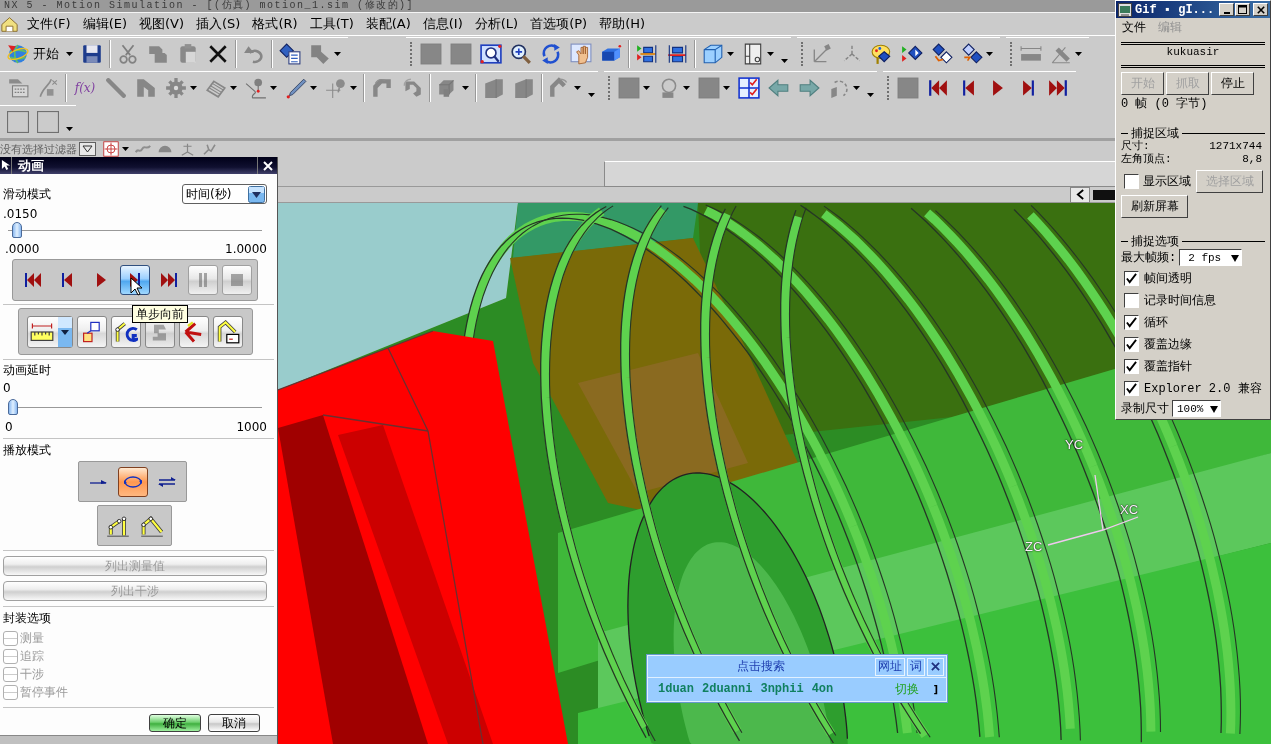 This screenshot has height=744, width=1271. I want to click on dialog-button: 取消, so click(234, 723).